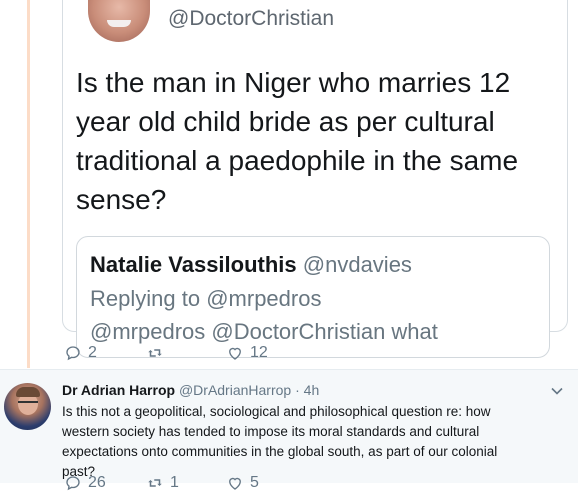  Describe the element at coordinates (557, 391) in the screenshot. I see `chevron-down-icon` at that location.